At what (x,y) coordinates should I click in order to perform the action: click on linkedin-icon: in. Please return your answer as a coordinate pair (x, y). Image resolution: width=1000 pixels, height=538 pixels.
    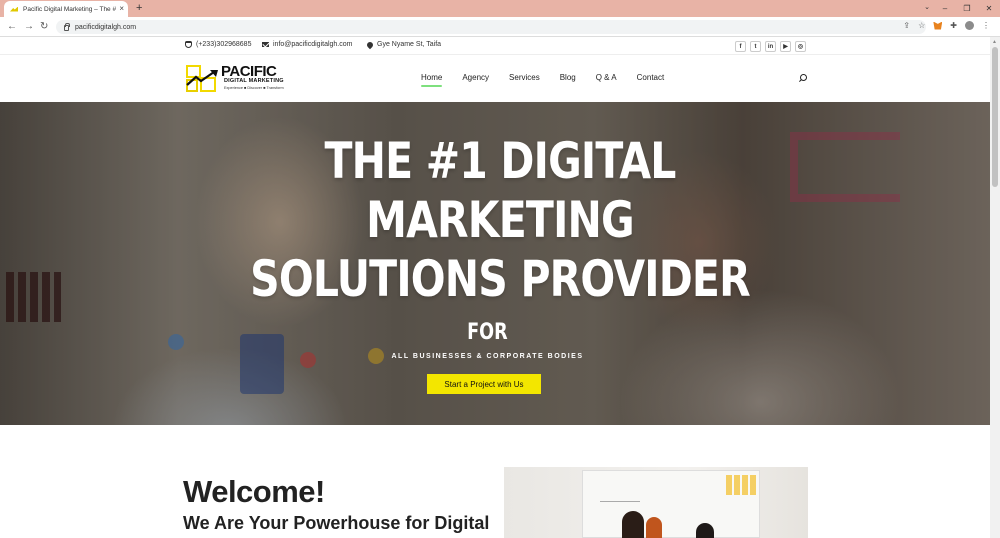
    Looking at the image, I should click on (770, 46).